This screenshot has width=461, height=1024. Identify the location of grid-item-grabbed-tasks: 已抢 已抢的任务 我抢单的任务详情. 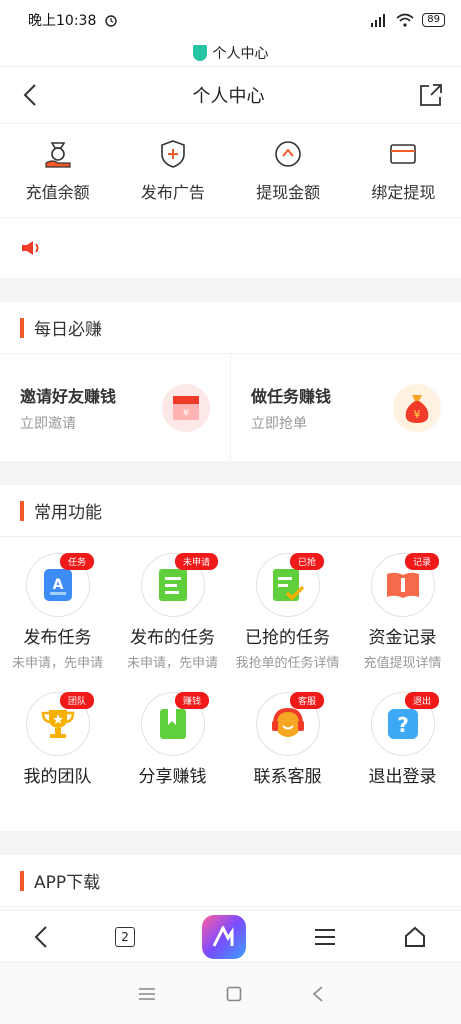
(287, 621).